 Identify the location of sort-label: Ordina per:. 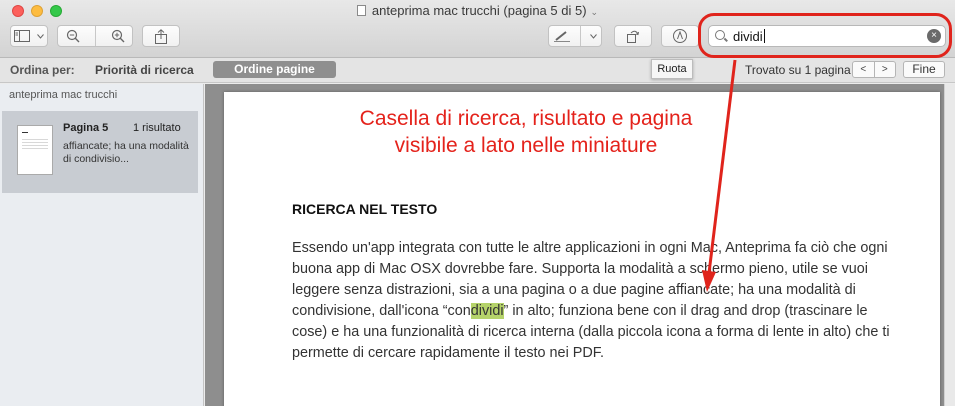
(42, 70).